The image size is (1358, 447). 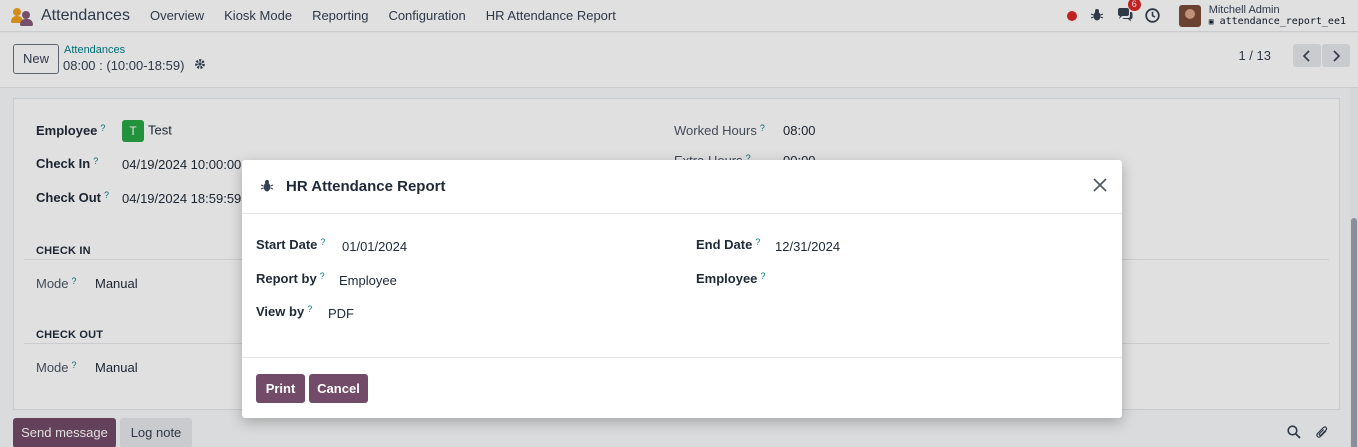 What do you see at coordinates (366, 186) in the screenshot?
I see `dialog-title: HR Attendance Report` at bounding box center [366, 186].